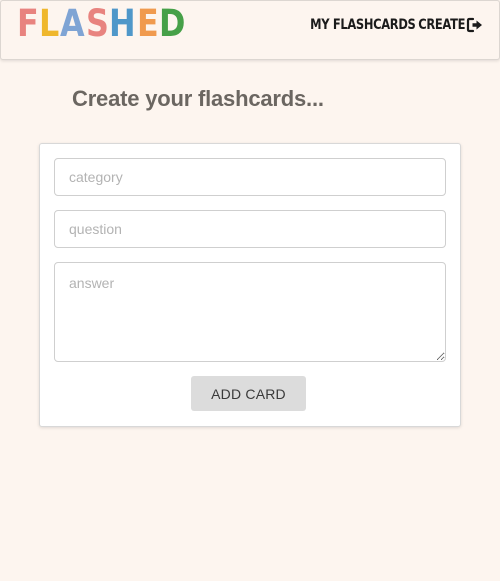  What do you see at coordinates (122, 23) in the screenshot?
I see `logo-letter-h: H` at bounding box center [122, 23].